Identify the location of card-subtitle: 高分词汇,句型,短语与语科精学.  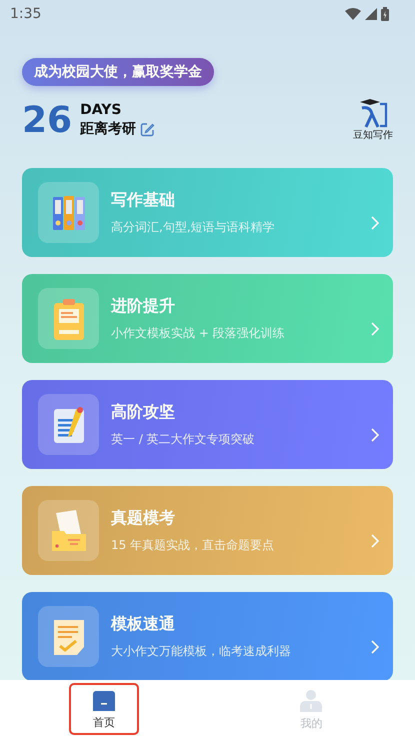
(193, 227).